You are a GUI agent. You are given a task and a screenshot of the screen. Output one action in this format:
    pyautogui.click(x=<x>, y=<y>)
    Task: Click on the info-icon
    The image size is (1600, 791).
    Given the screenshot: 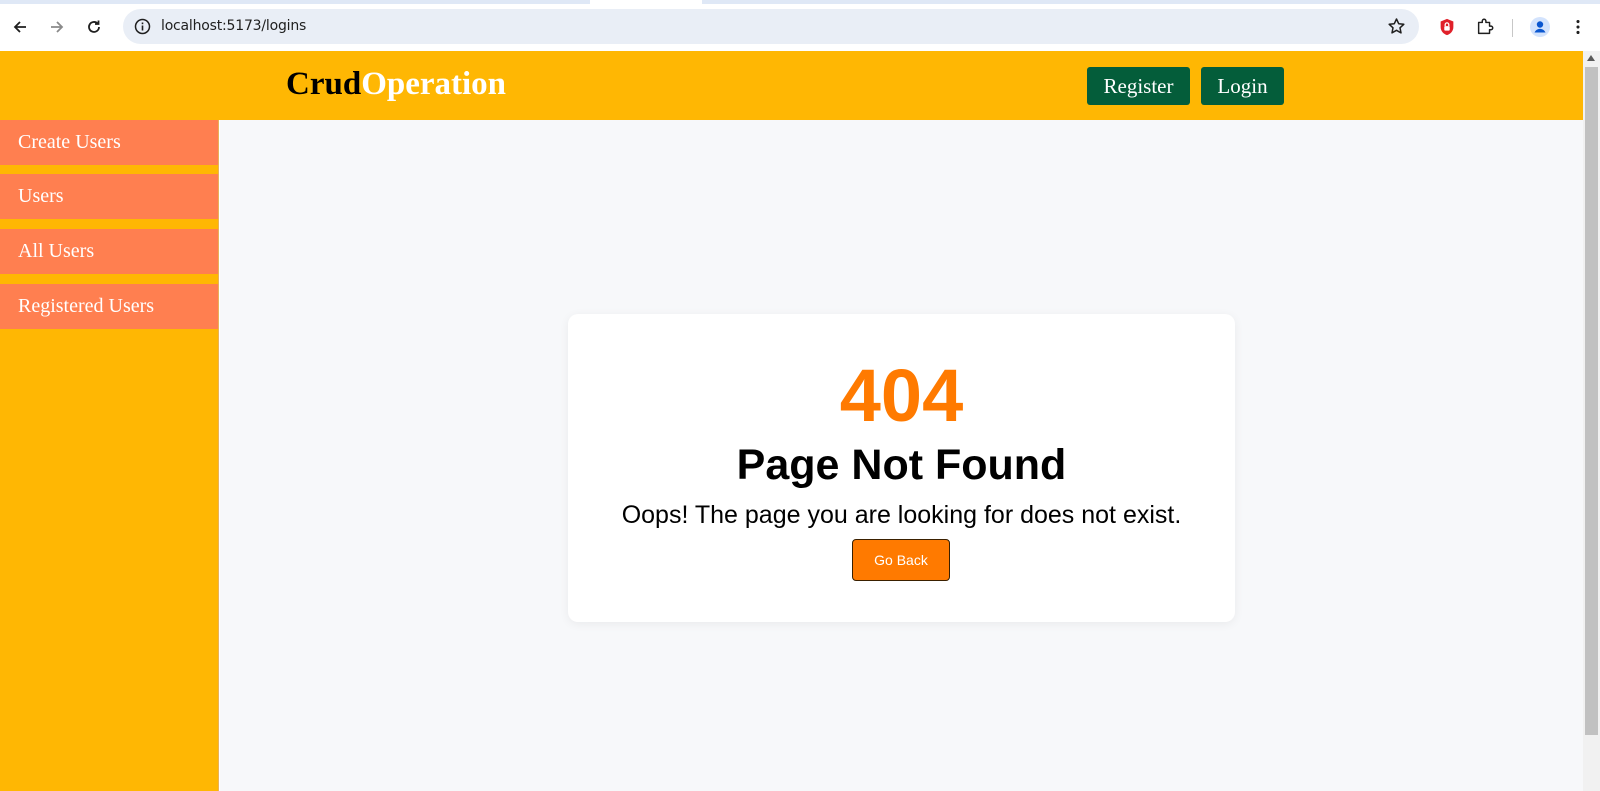 What is the action you would take?
    pyautogui.click(x=142, y=26)
    